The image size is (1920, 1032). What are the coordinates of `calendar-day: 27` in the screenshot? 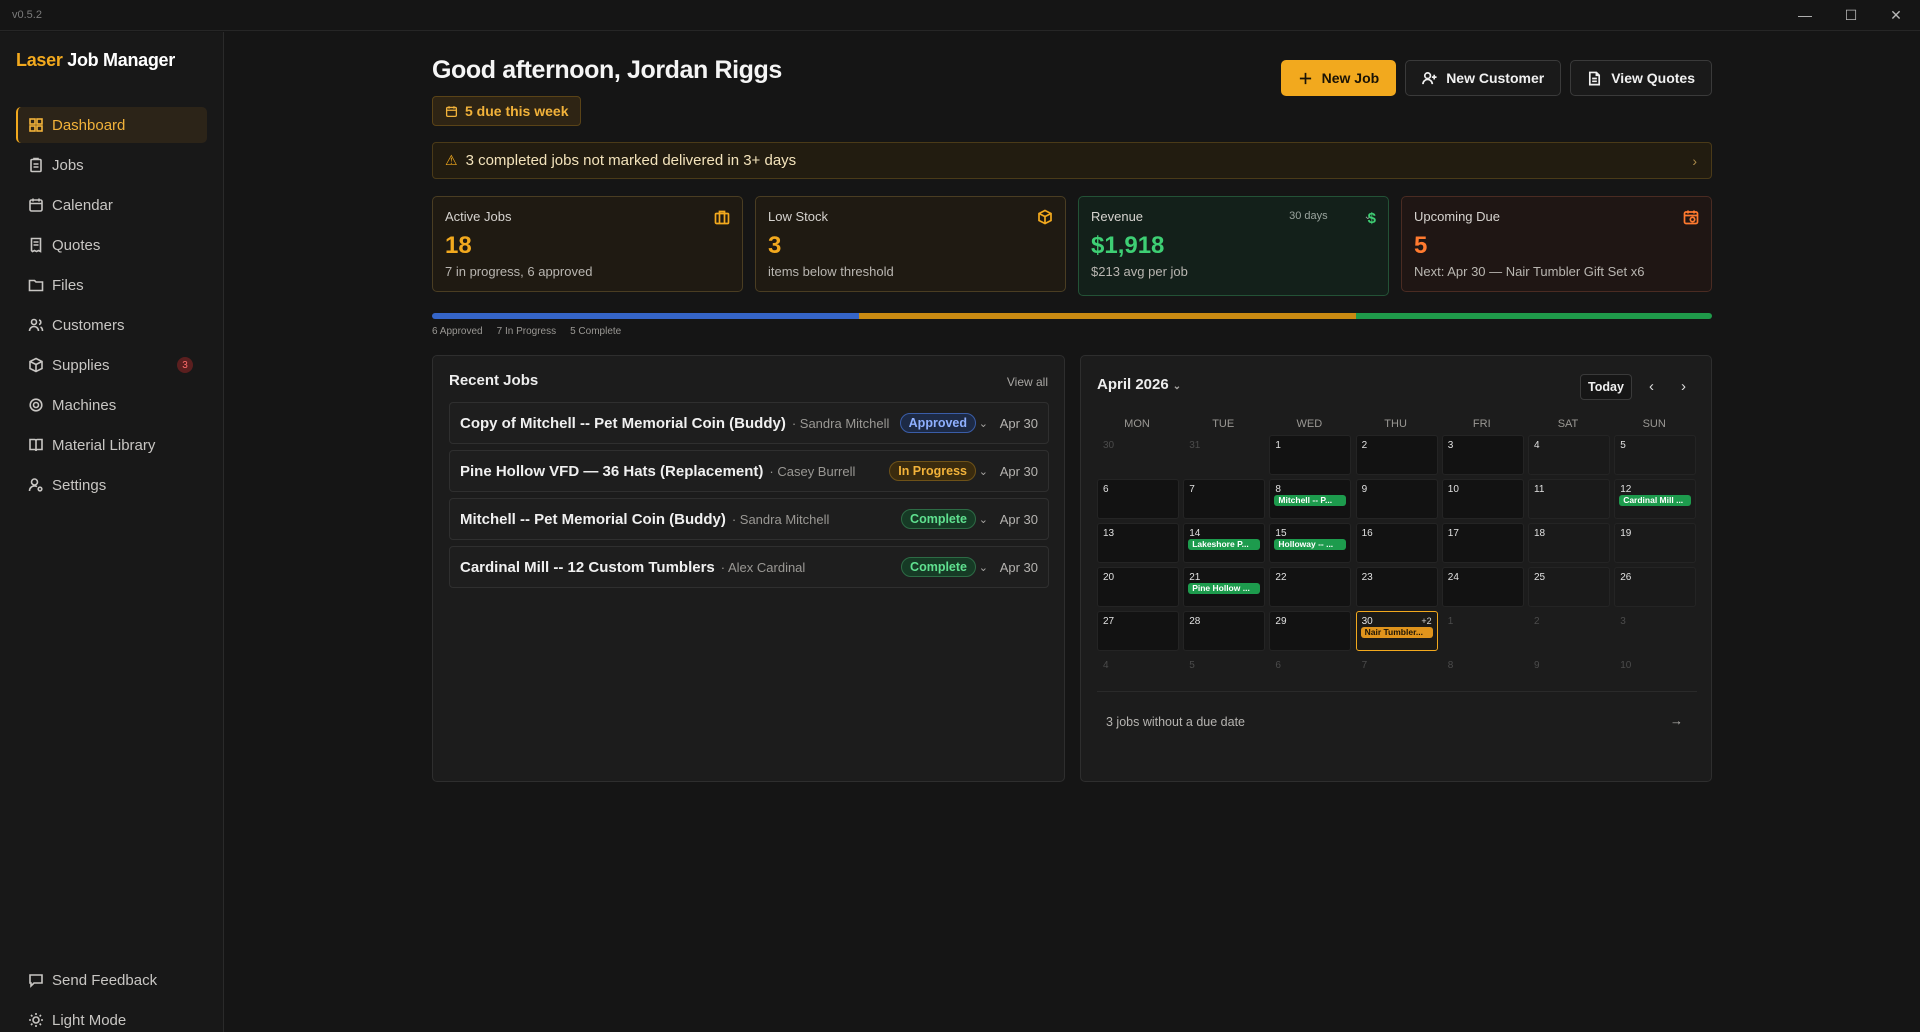 It's located at (1138, 631).